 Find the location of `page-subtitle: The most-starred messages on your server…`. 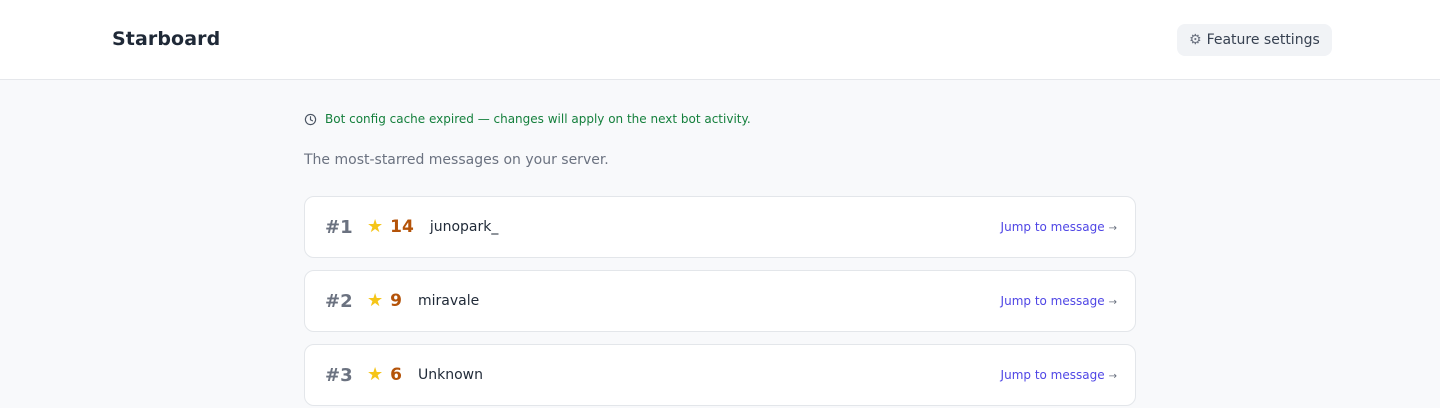

page-subtitle: The most-starred messages on your server… is located at coordinates (456, 160).